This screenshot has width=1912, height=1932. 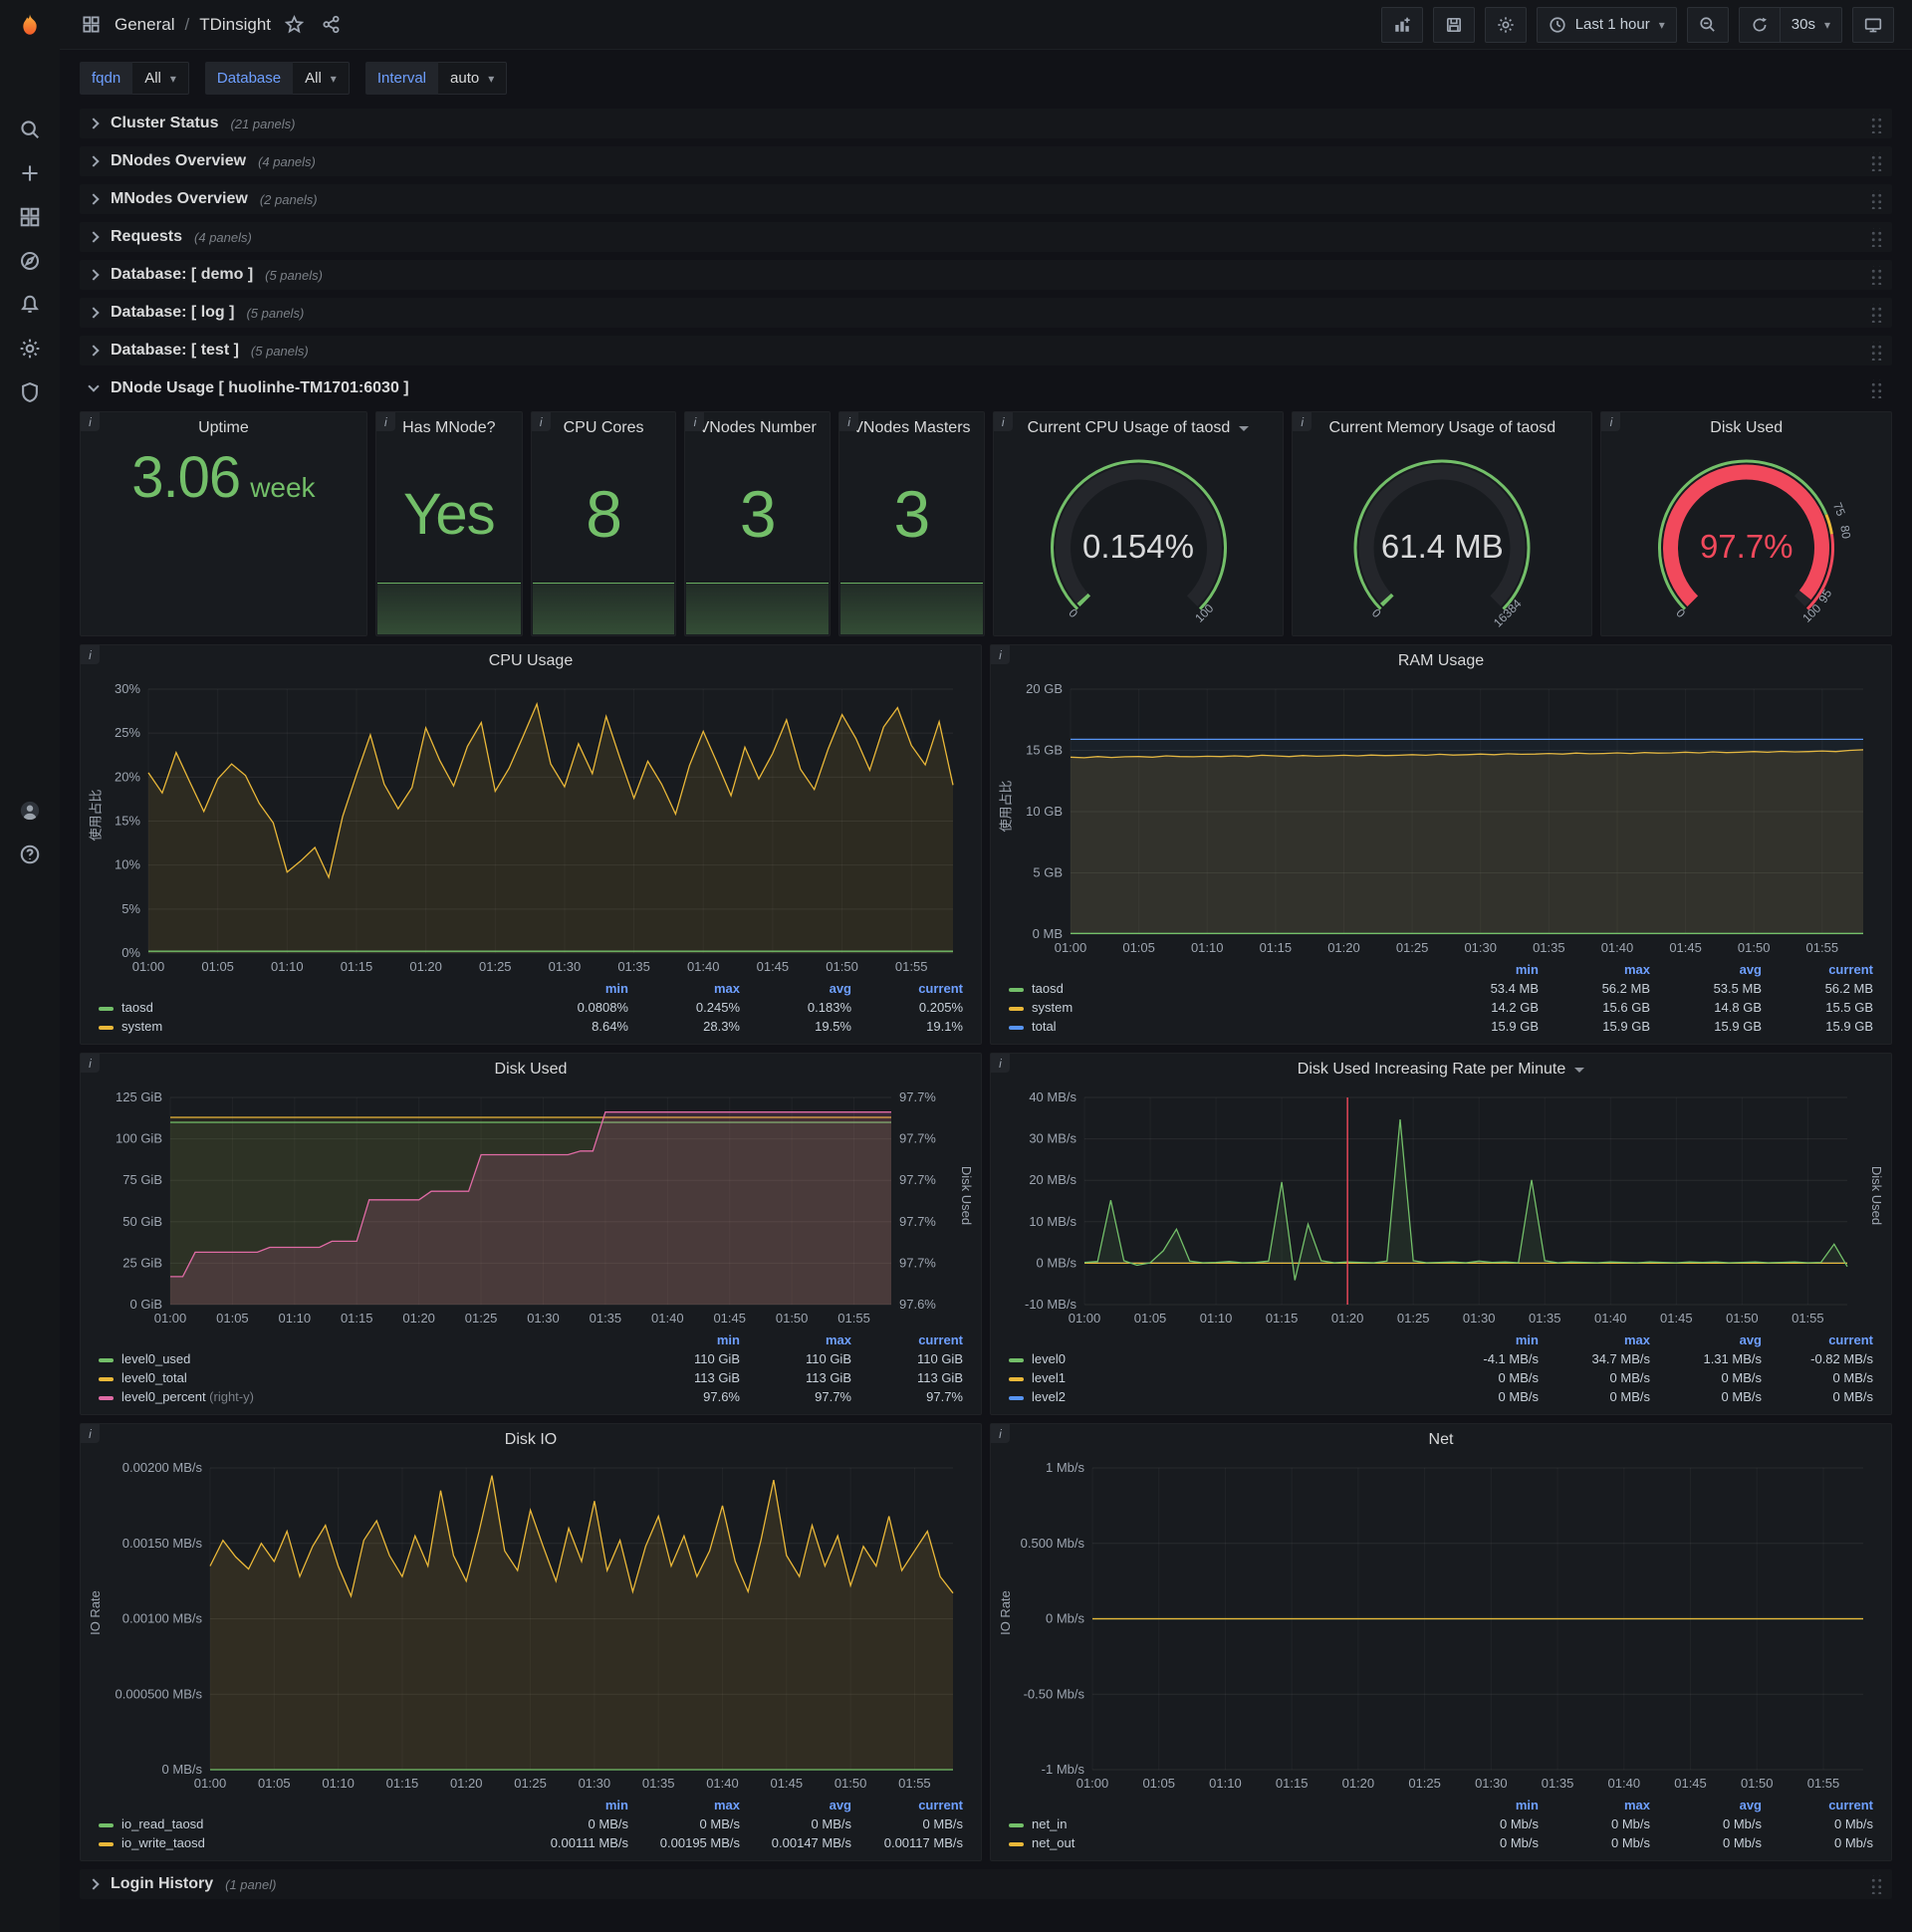 I want to click on row-database-demo: Database: [ demo ] (5 panels), so click(x=986, y=275).